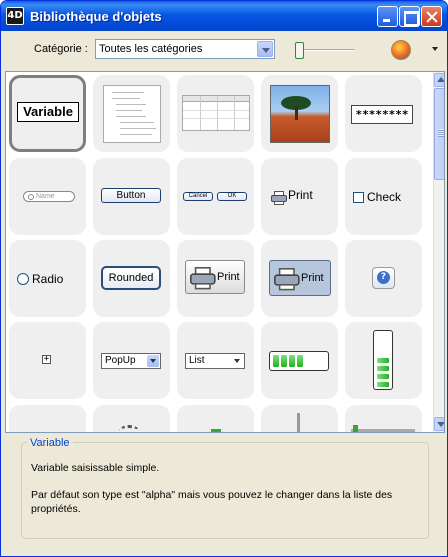 This screenshot has height=557, width=448. I want to click on popup-menu-preview: PopUp, so click(131, 361).